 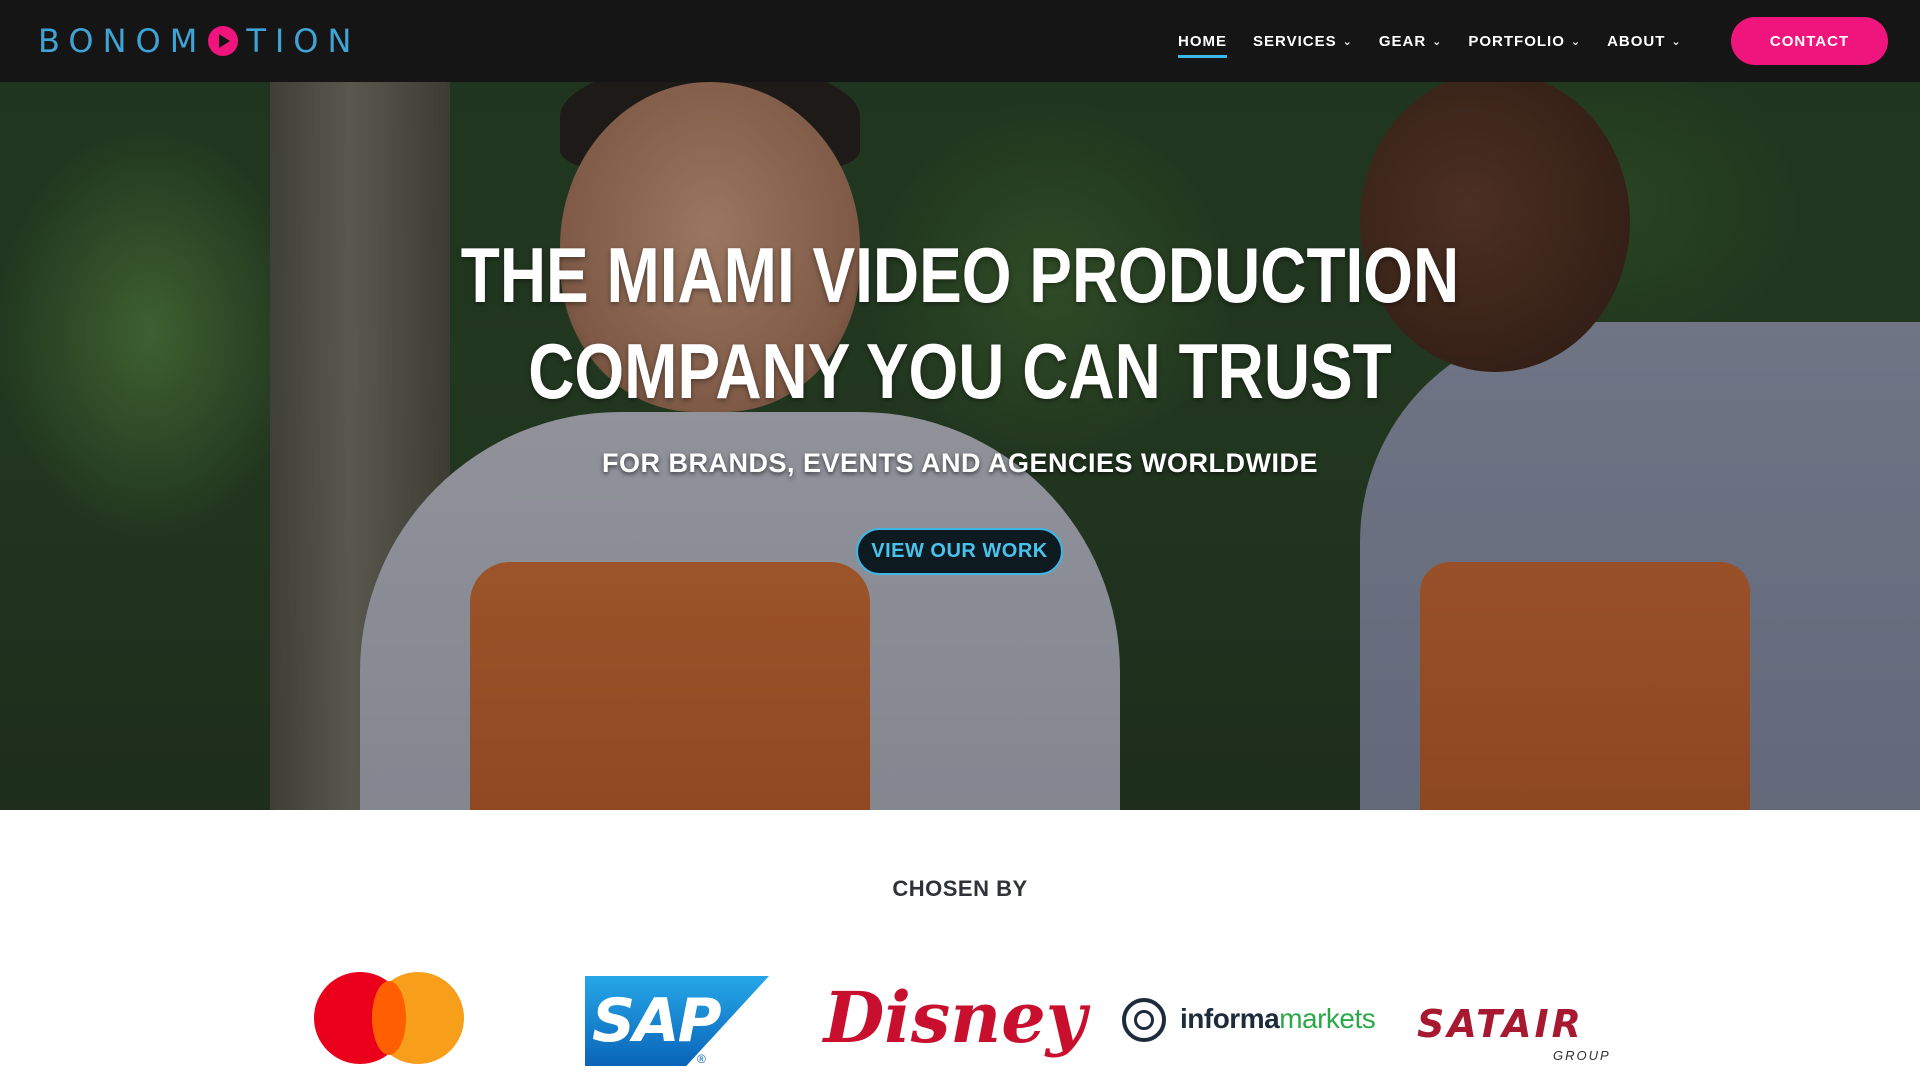 What do you see at coordinates (1809, 41) in the screenshot?
I see `contact-button: CONTACT` at bounding box center [1809, 41].